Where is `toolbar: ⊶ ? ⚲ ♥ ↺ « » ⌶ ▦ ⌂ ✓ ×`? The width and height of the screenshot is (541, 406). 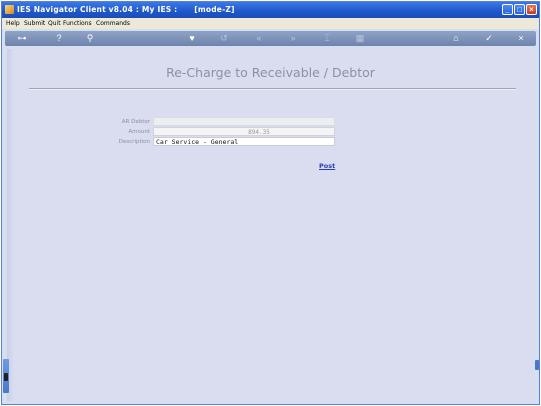 toolbar: ⊶ ? ⚲ ♥ ↺ « » ⌶ ▦ ⌂ ✓ × is located at coordinates (270, 38).